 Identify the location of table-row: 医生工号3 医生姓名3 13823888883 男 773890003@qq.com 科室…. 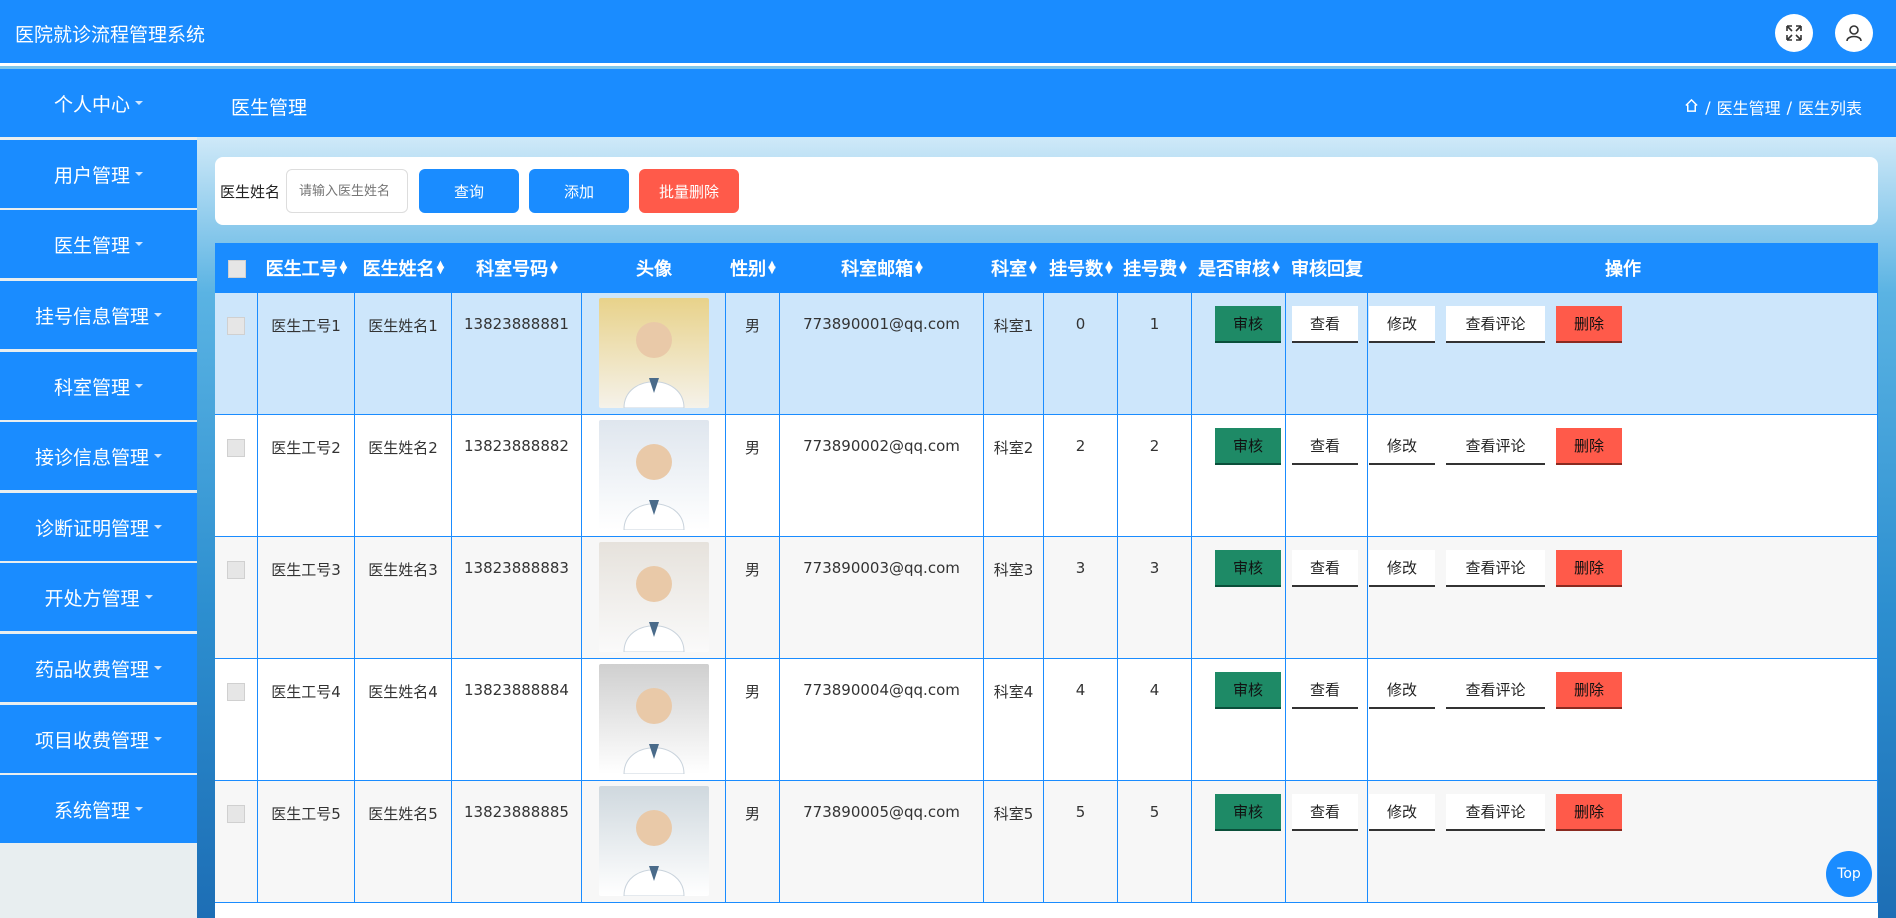
(1046, 598).